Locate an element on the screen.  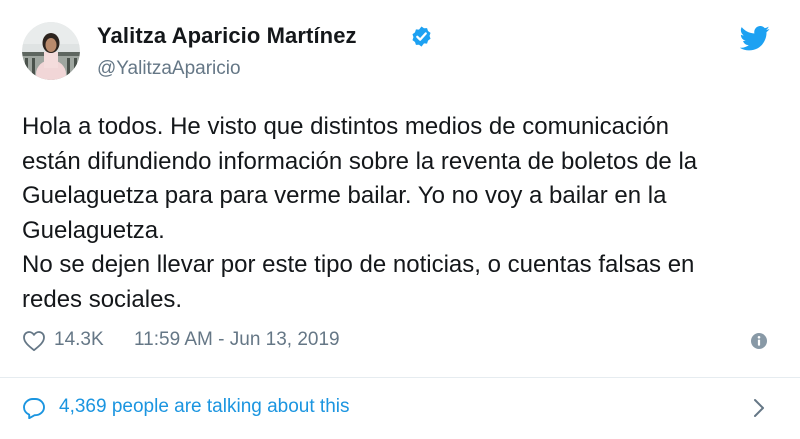
divider is located at coordinates (400, 377).